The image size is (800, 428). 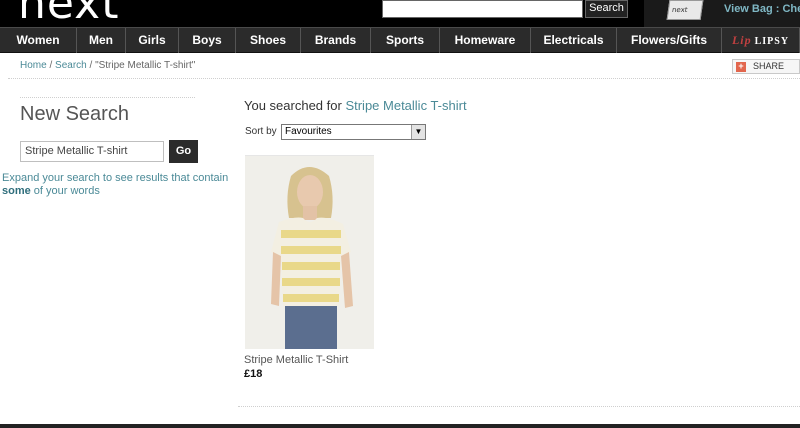 What do you see at coordinates (145, 65) in the screenshot?
I see `breadcrumb-current: "Stripe Metallic T-shirt"` at bounding box center [145, 65].